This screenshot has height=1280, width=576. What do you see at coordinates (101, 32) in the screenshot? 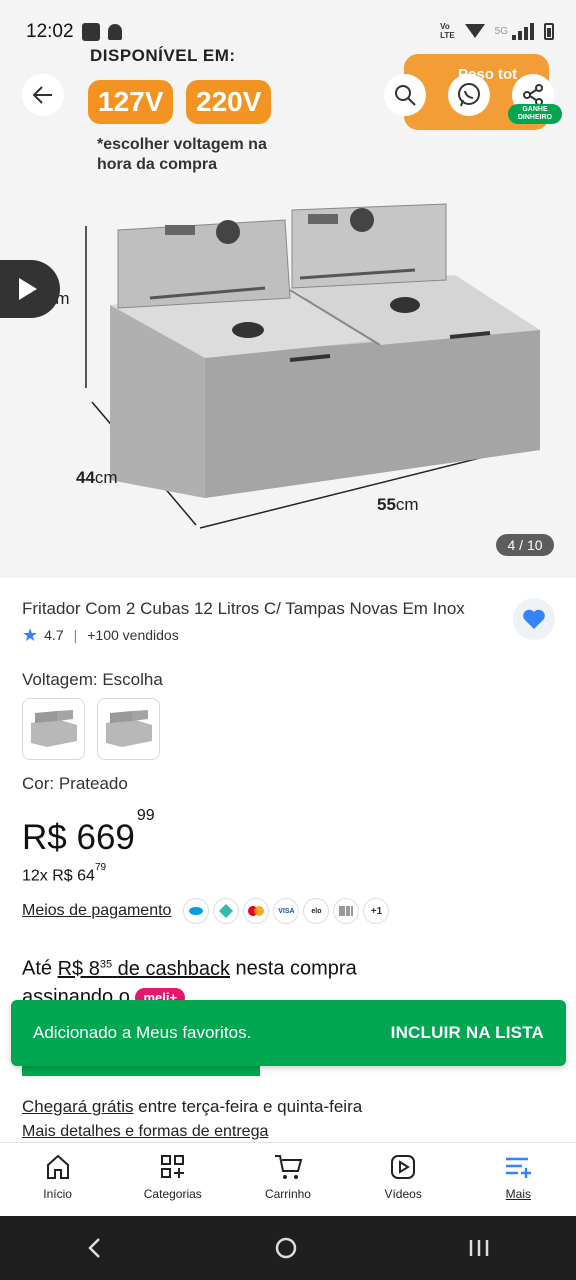
I see `status-notification-icons` at bounding box center [101, 32].